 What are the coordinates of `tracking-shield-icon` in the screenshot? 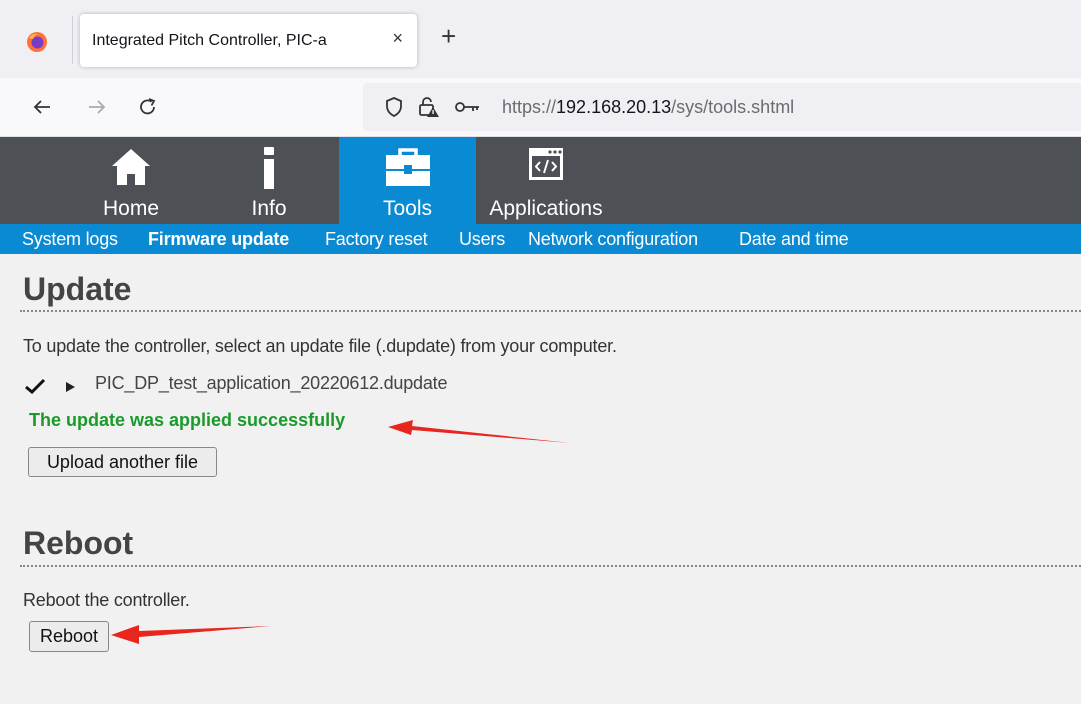 It's located at (394, 107).